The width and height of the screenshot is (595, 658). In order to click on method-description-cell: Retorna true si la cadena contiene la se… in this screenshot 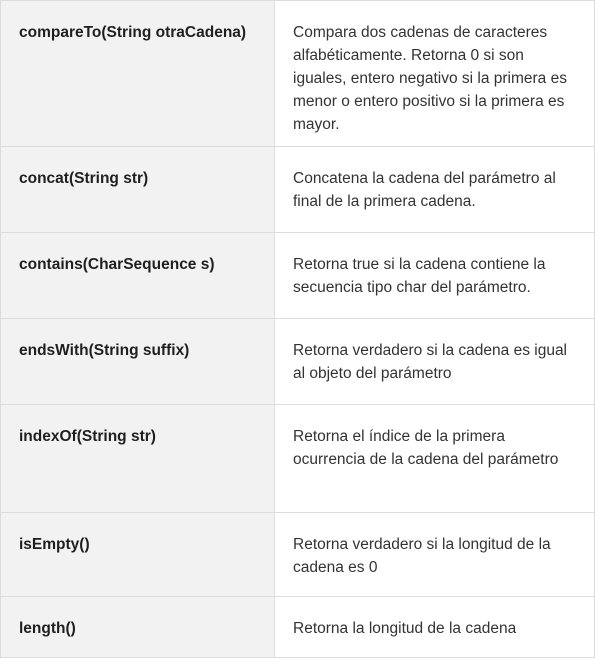, I will do `click(434, 275)`.